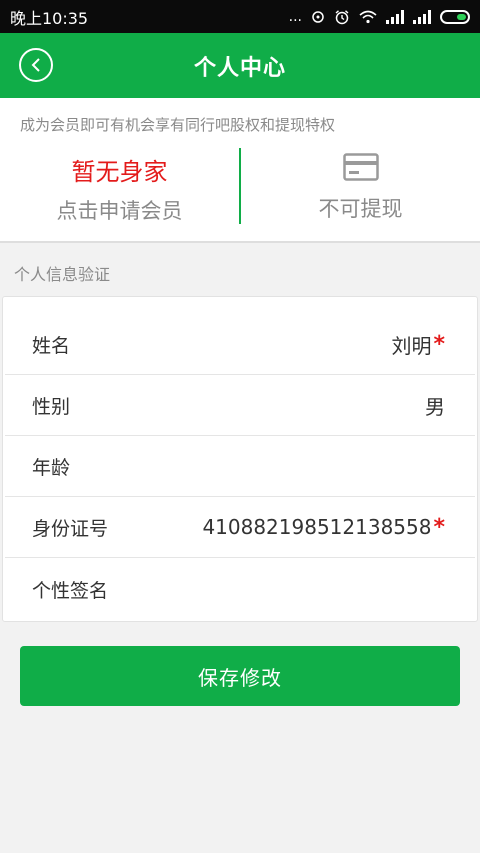 Image resolution: width=480 pixels, height=853 pixels. Describe the element at coordinates (178, 125) in the screenshot. I see `member-tip: 成为会员即可有机会享有同行吧股权和提现特权` at that location.